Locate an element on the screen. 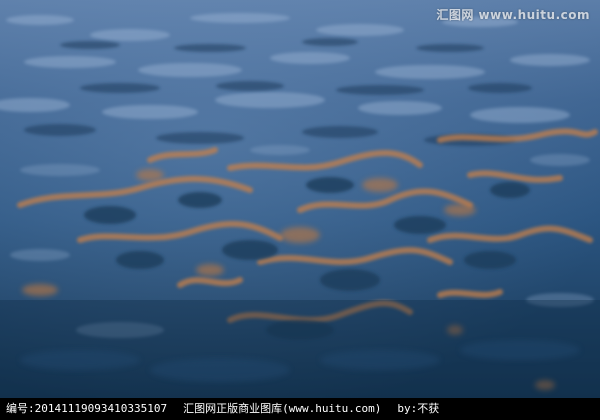 Image resolution: width=600 pixels, height=420 pixels. image-id-text: 编号:20141119093410335107 is located at coordinates (87, 408).